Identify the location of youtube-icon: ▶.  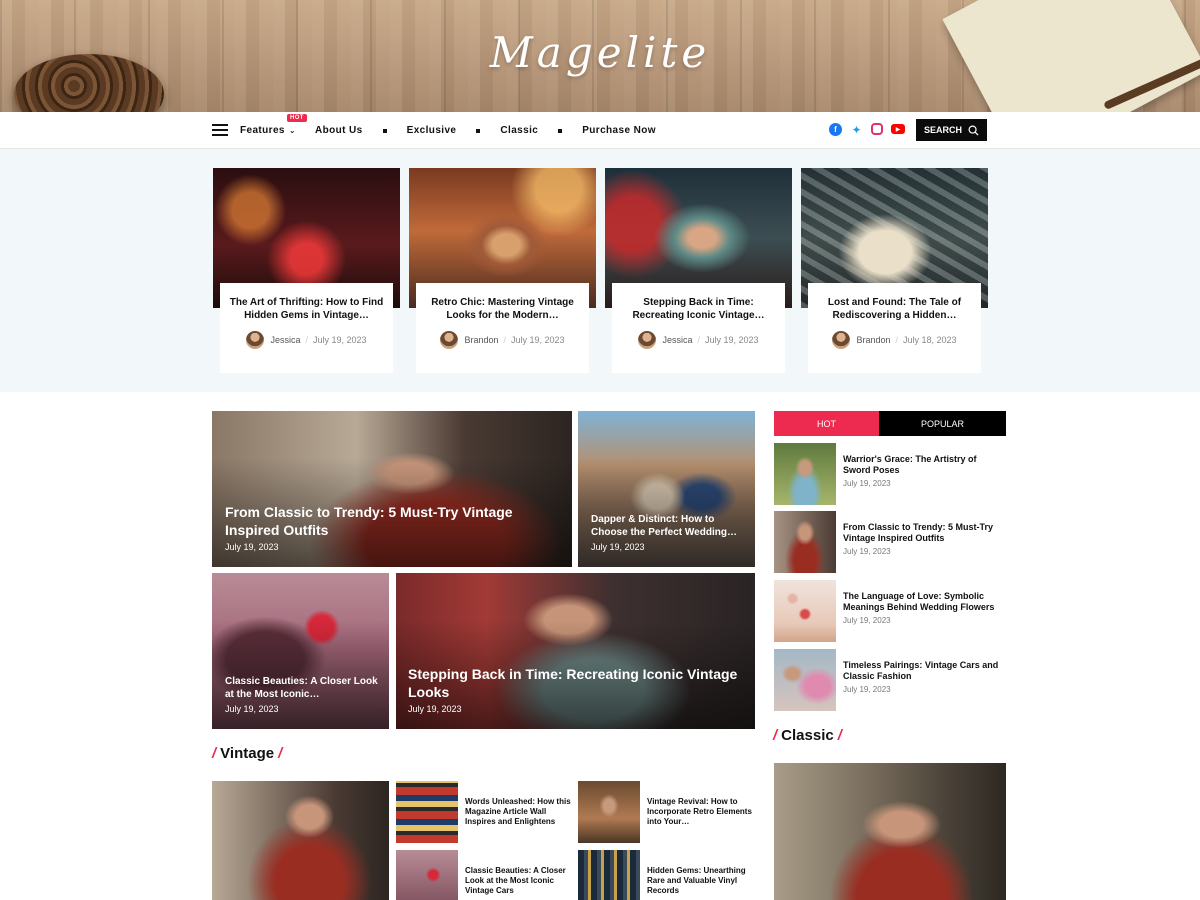
(898, 129).